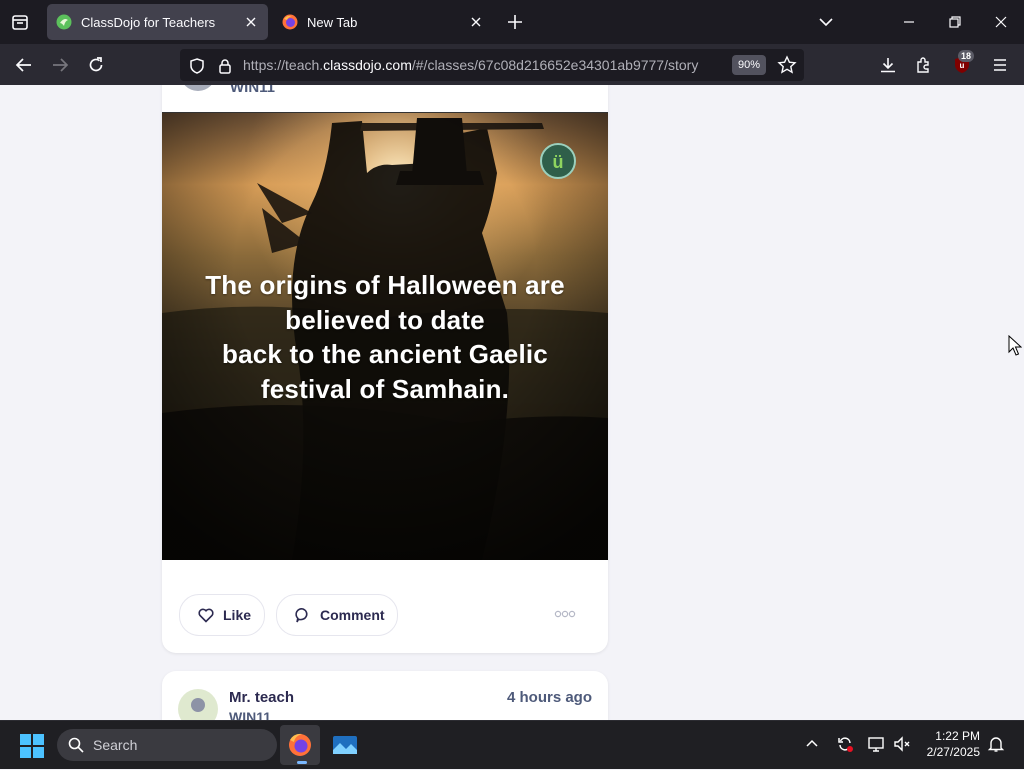 The width and height of the screenshot is (1024, 770). I want to click on comment-button: Comment, so click(337, 615).